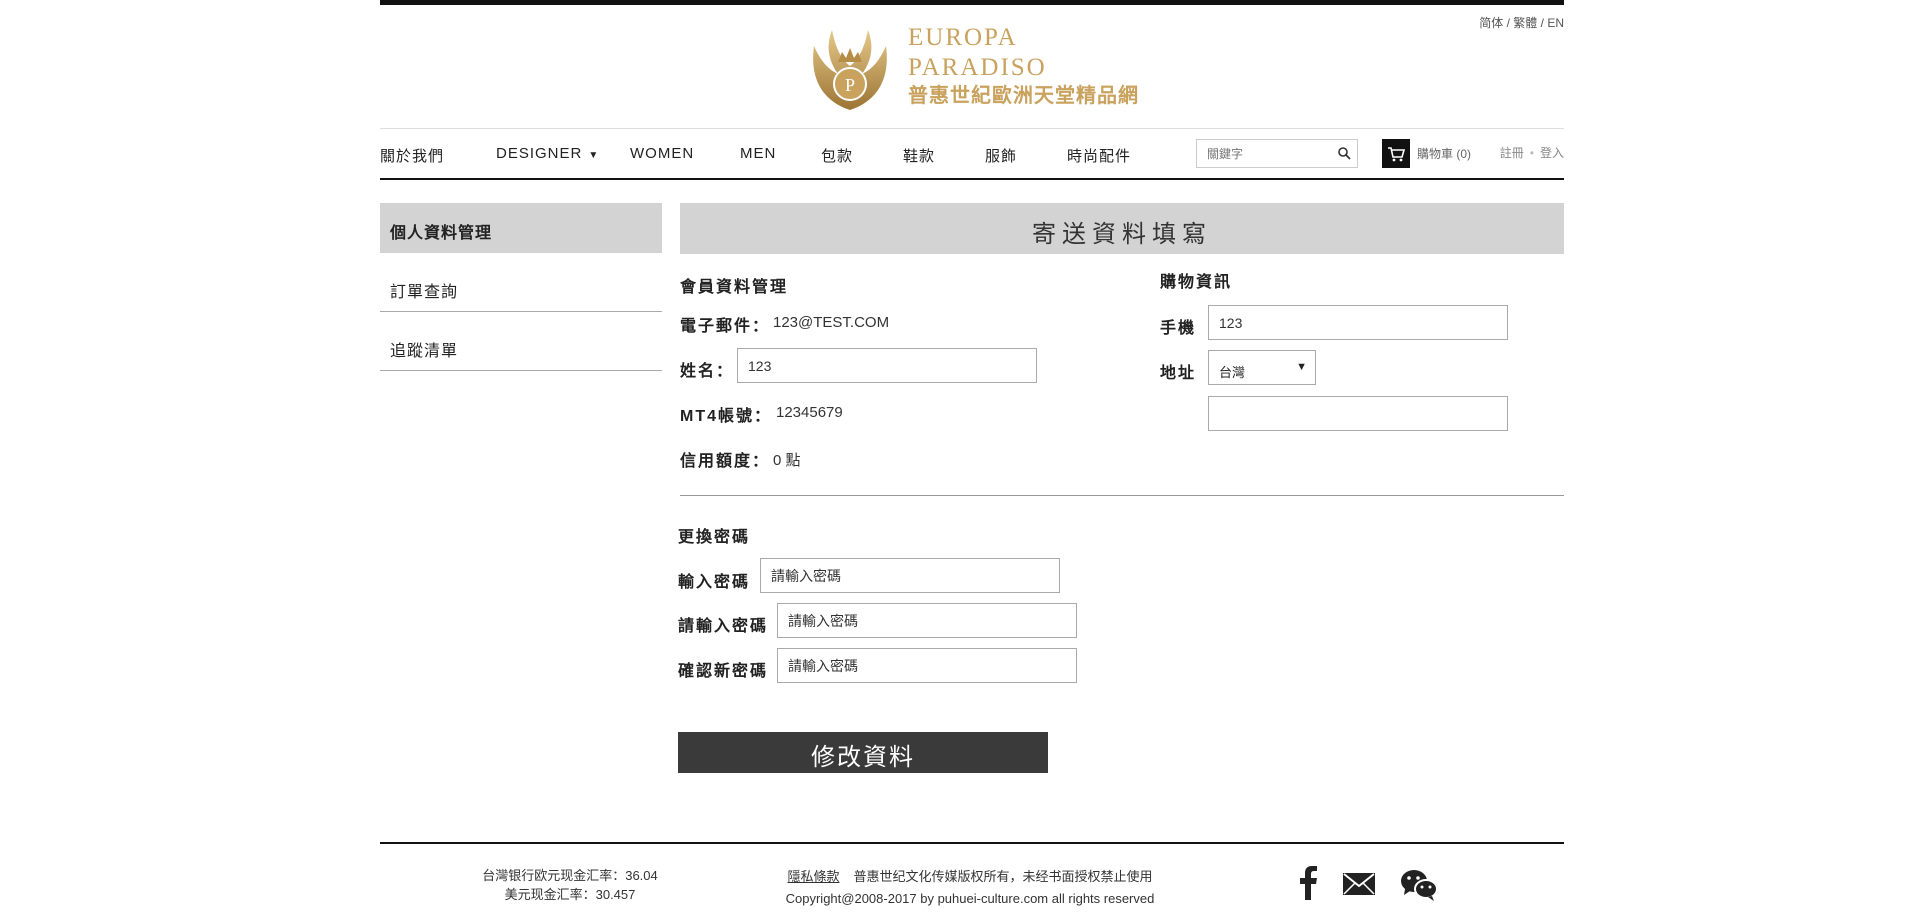 This screenshot has width=1920, height=923. I want to click on password-confirm-label: 確認新密碼, so click(723, 671).